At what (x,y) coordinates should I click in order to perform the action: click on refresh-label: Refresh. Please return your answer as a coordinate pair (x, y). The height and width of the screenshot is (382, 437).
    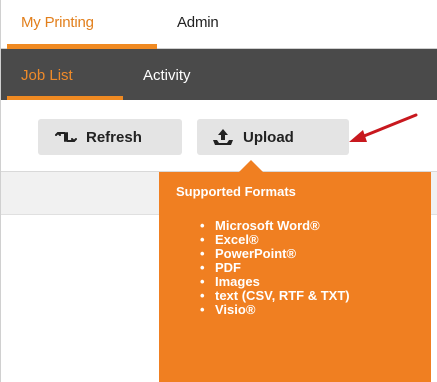
    Looking at the image, I should click on (114, 137).